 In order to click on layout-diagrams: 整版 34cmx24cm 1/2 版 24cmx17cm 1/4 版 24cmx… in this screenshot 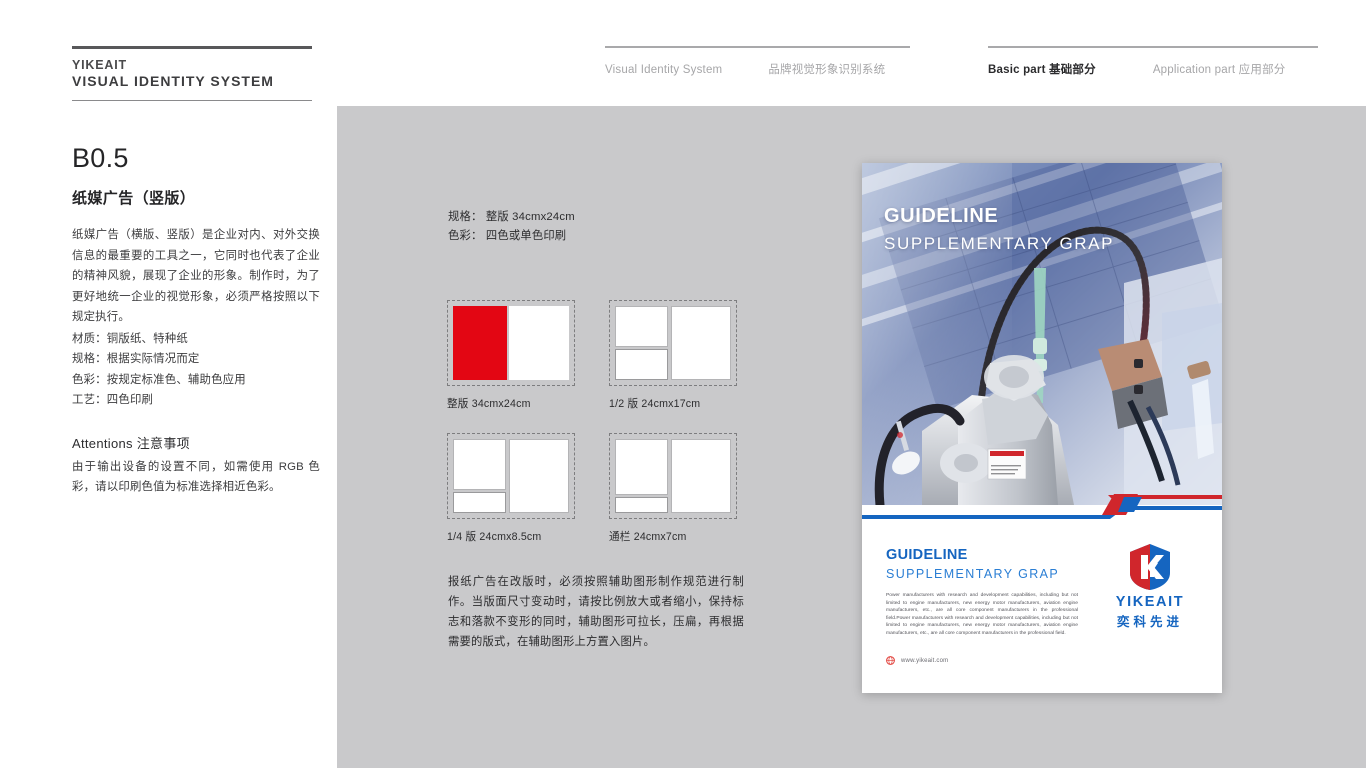, I will do `click(592, 422)`.